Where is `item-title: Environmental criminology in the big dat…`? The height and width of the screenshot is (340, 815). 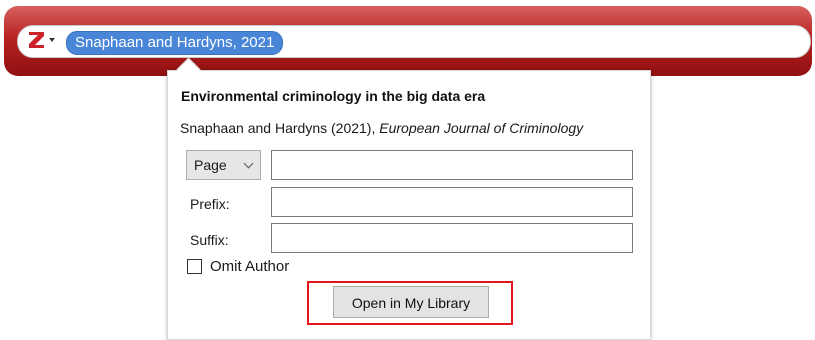 item-title: Environmental criminology in the big dat… is located at coordinates (333, 96).